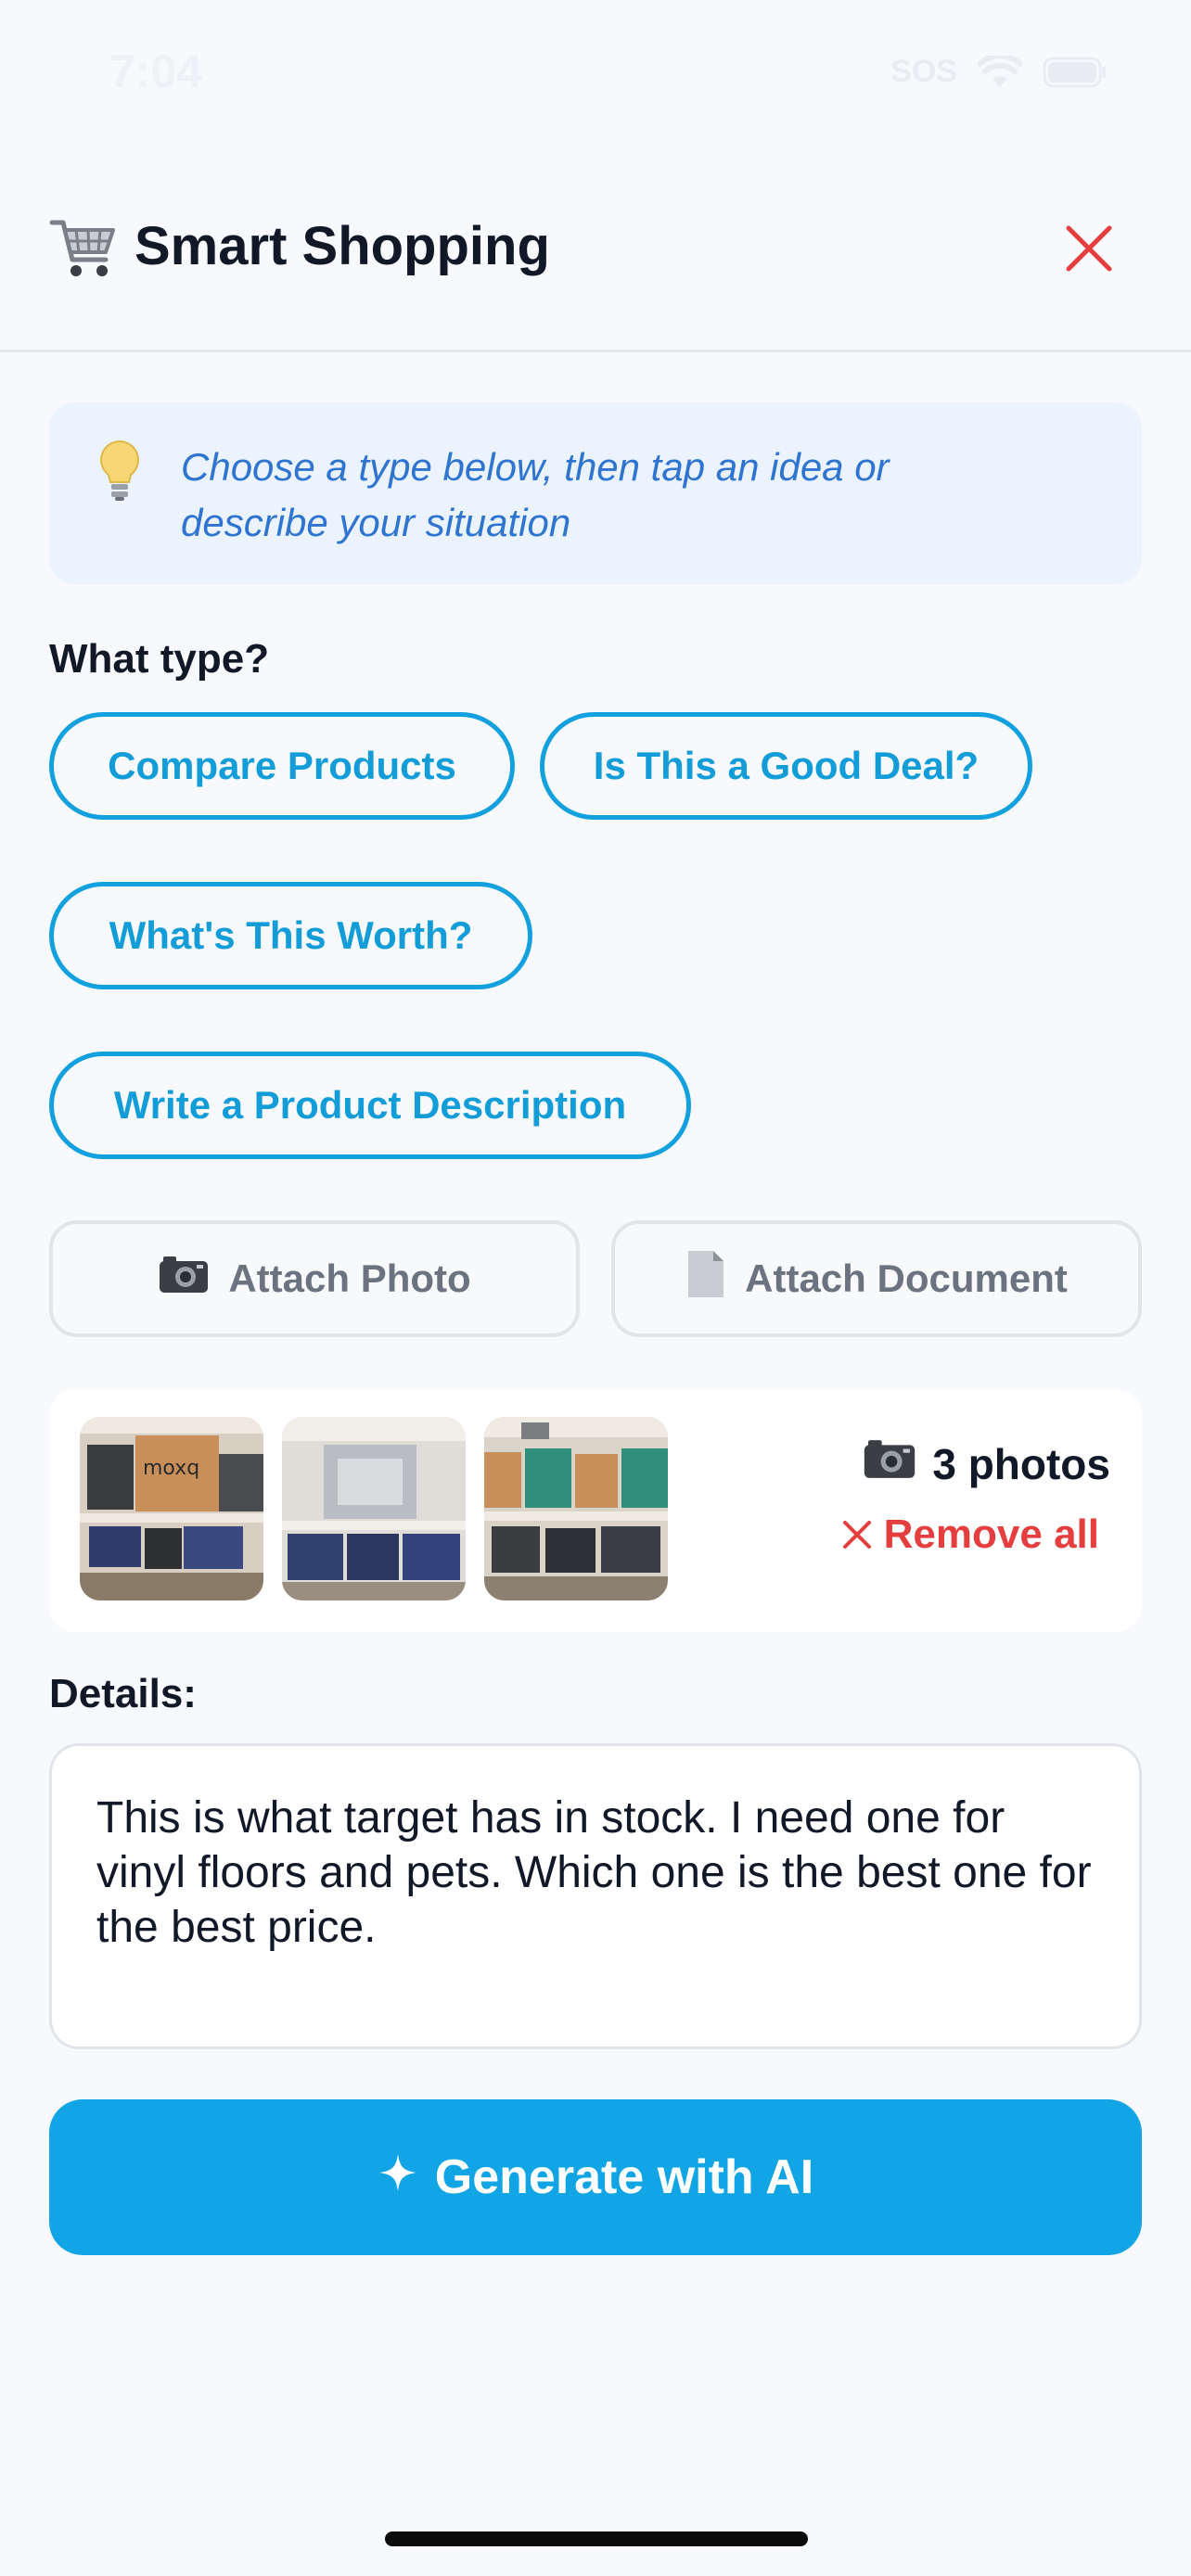 The image size is (1191, 2576). Describe the element at coordinates (624, 2177) in the screenshot. I see `generate-label: Generate with AI` at that location.